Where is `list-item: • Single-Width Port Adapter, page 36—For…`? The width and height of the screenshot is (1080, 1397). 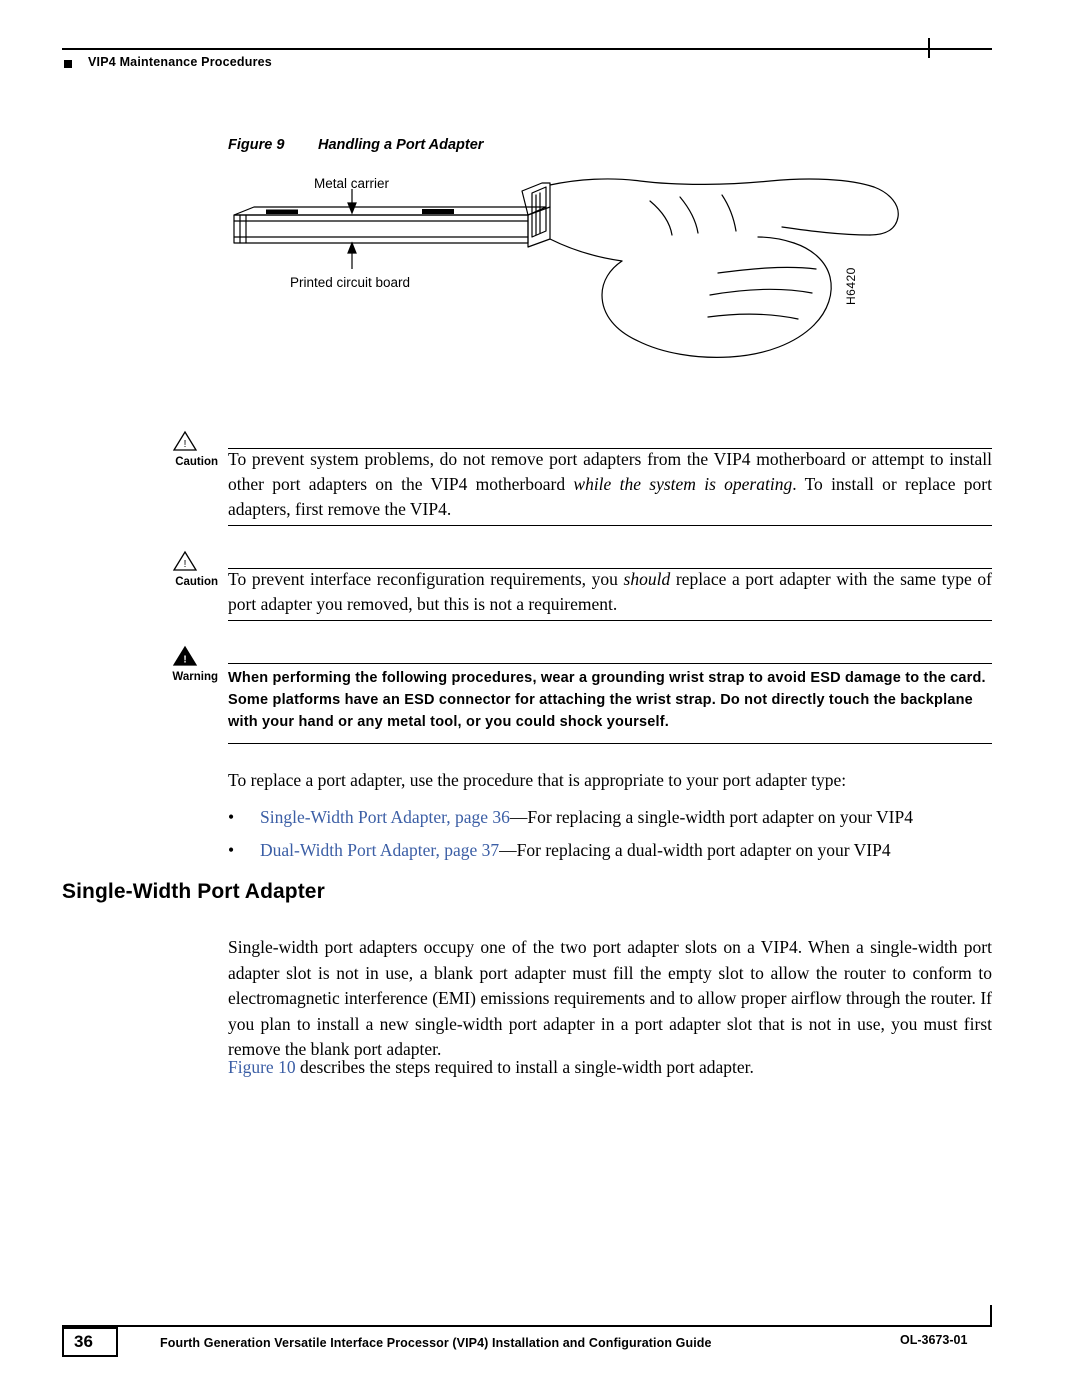
list-item: • Single-Width Port Adapter, page 36—For… is located at coordinates (610, 818).